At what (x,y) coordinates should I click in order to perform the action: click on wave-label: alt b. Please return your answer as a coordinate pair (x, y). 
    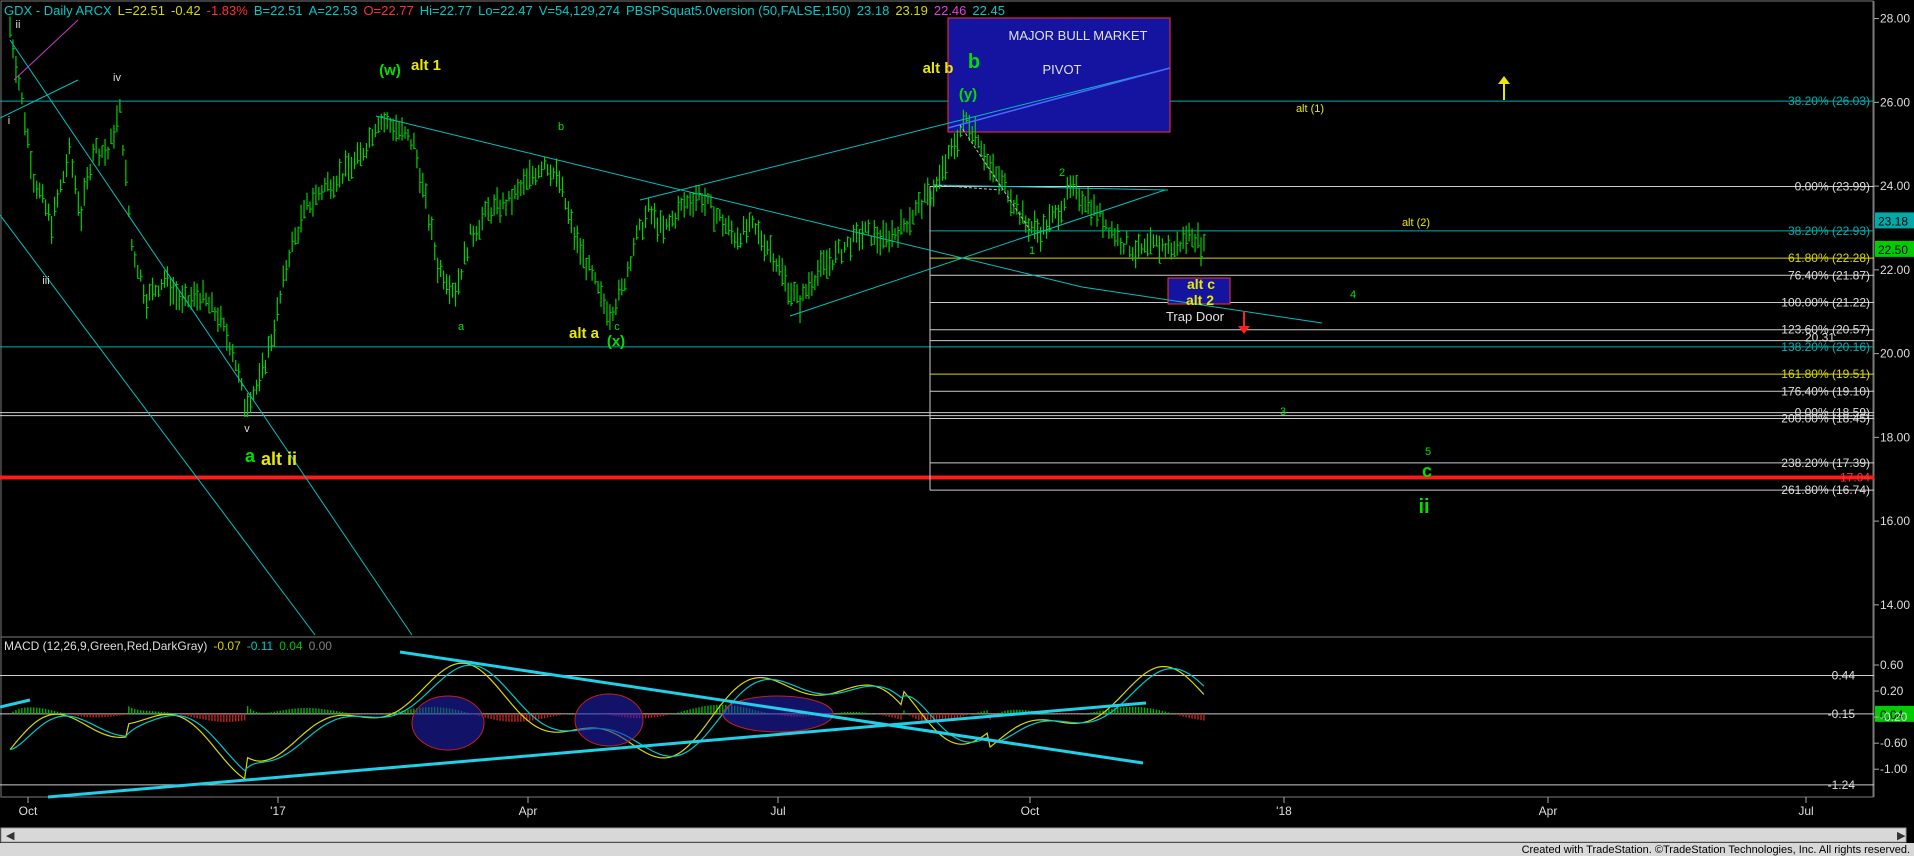
    Looking at the image, I should click on (938, 68).